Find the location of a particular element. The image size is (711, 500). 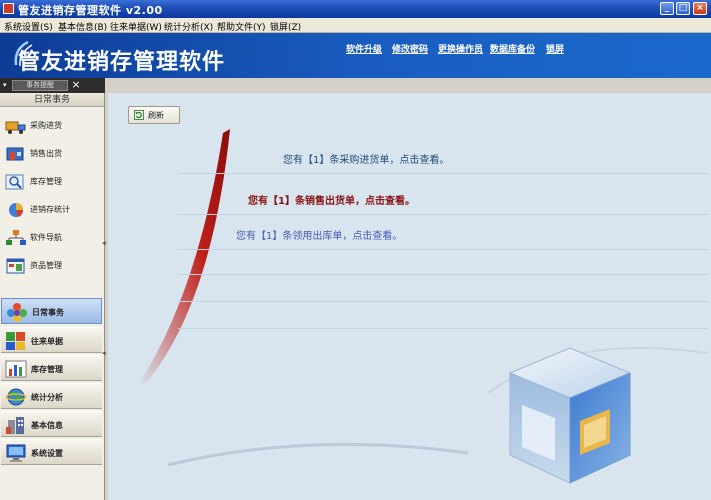

nav-daily-affairs: 日常事务 is located at coordinates (51, 311).